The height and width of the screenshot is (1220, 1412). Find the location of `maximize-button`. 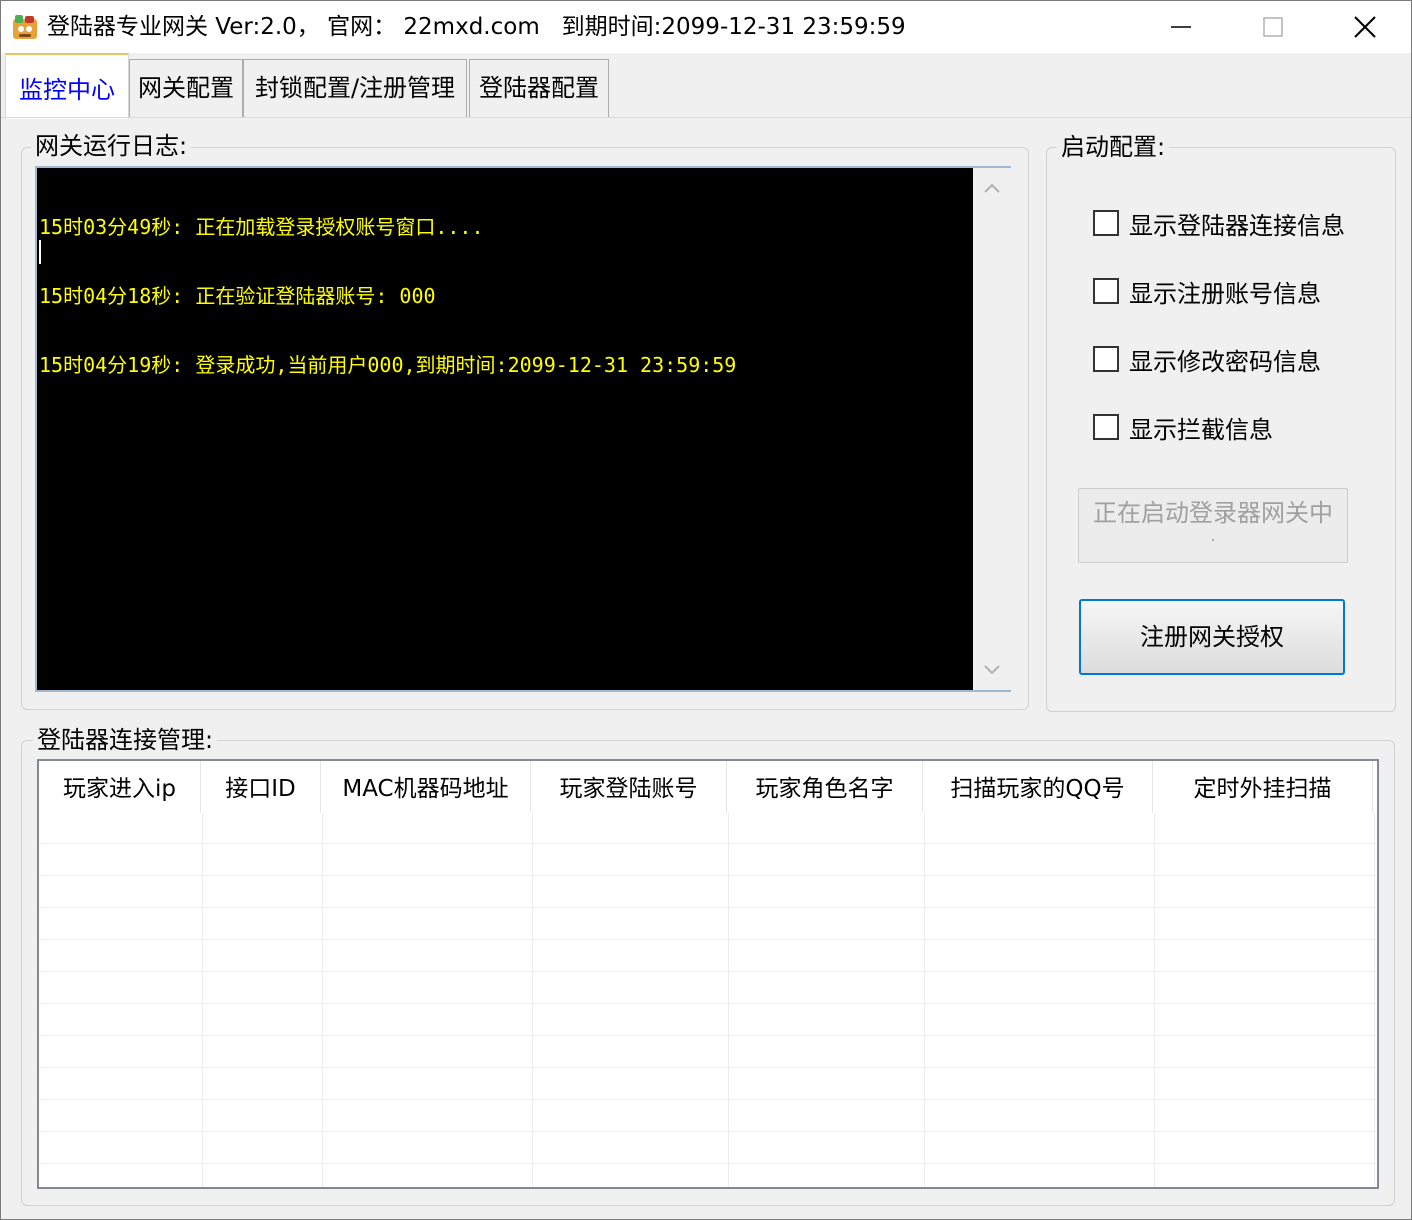

maximize-button is located at coordinates (1273, 27).